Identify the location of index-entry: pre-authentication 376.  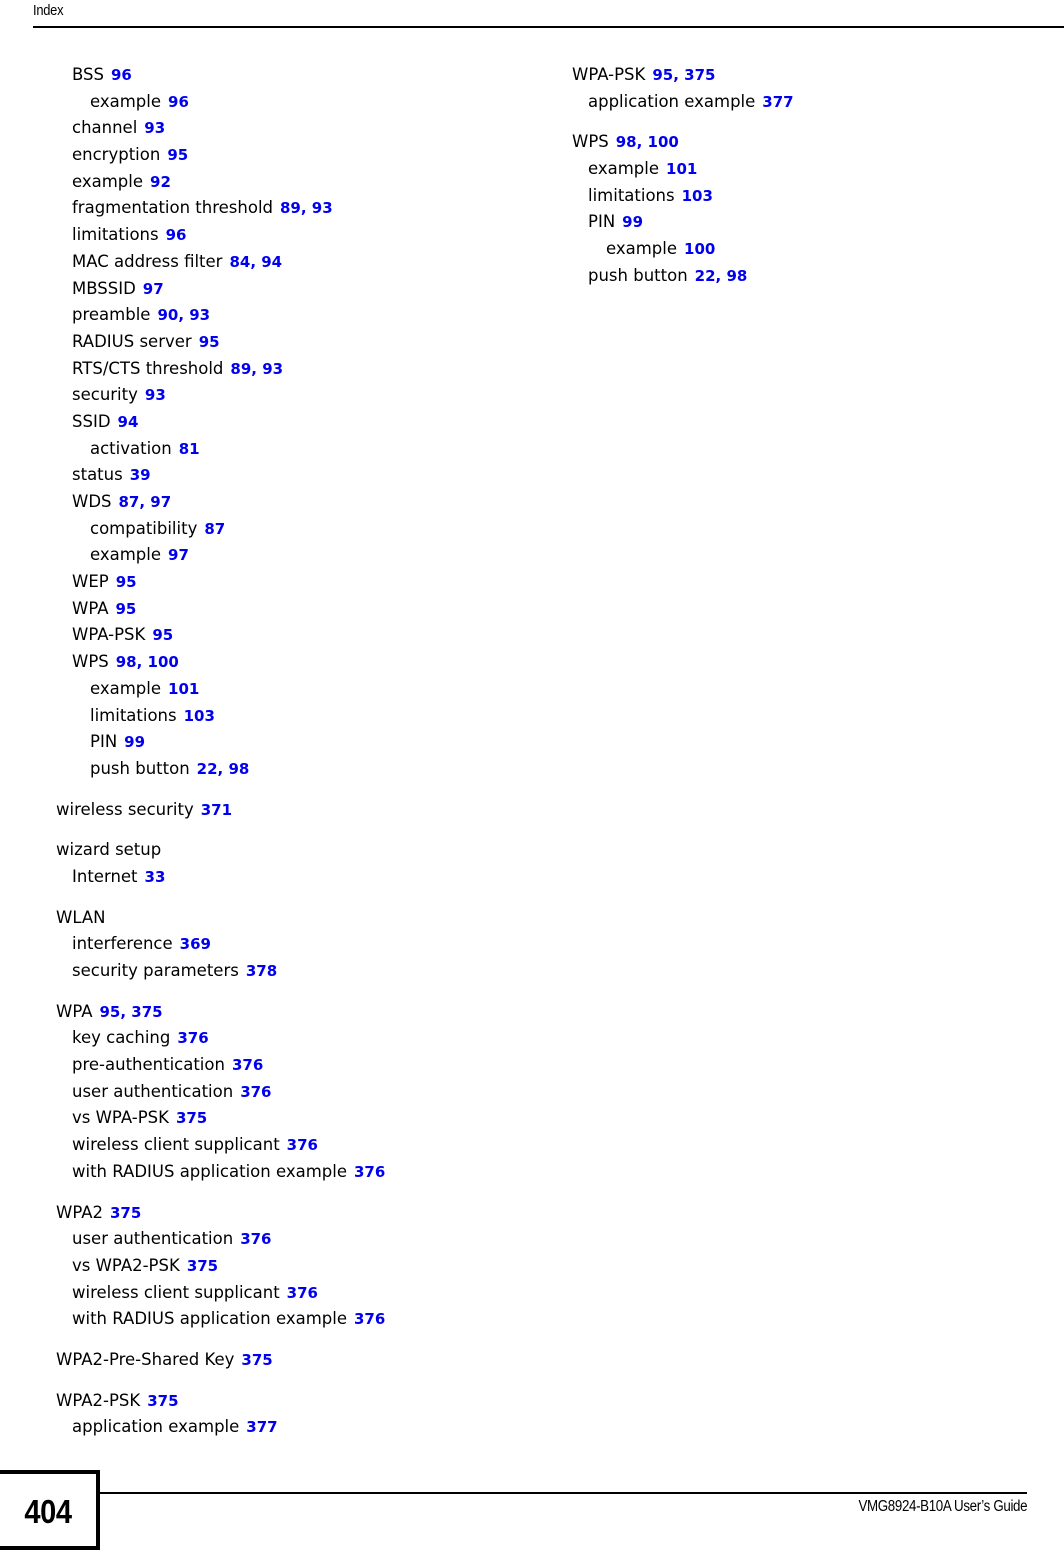
(299, 1065).